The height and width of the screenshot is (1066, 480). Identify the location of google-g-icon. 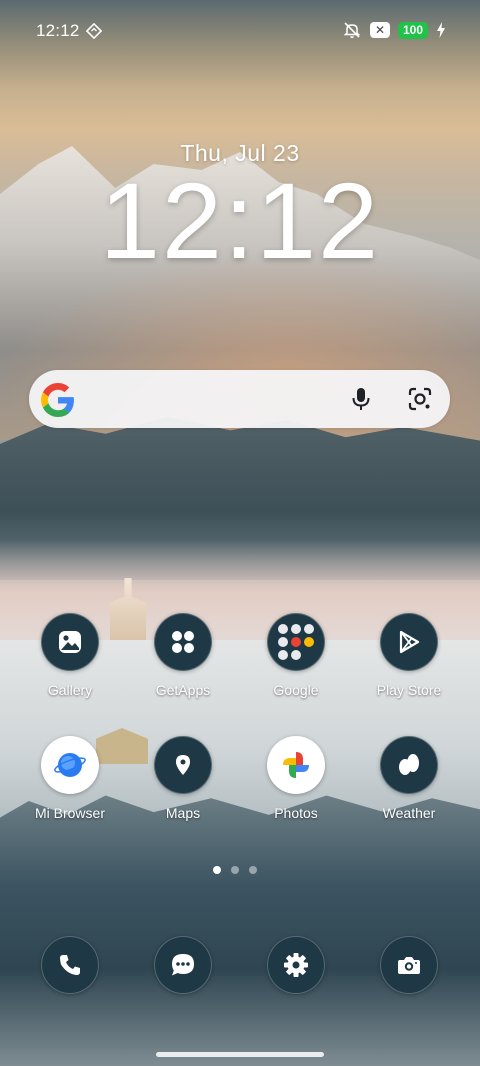
(57, 400).